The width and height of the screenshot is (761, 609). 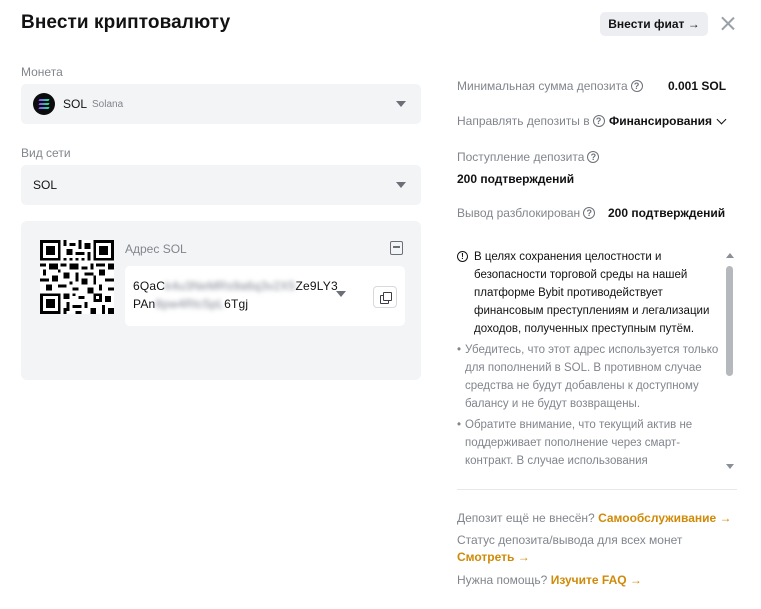 I want to click on page-title: Внести криптовалюту, so click(x=126, y=22).